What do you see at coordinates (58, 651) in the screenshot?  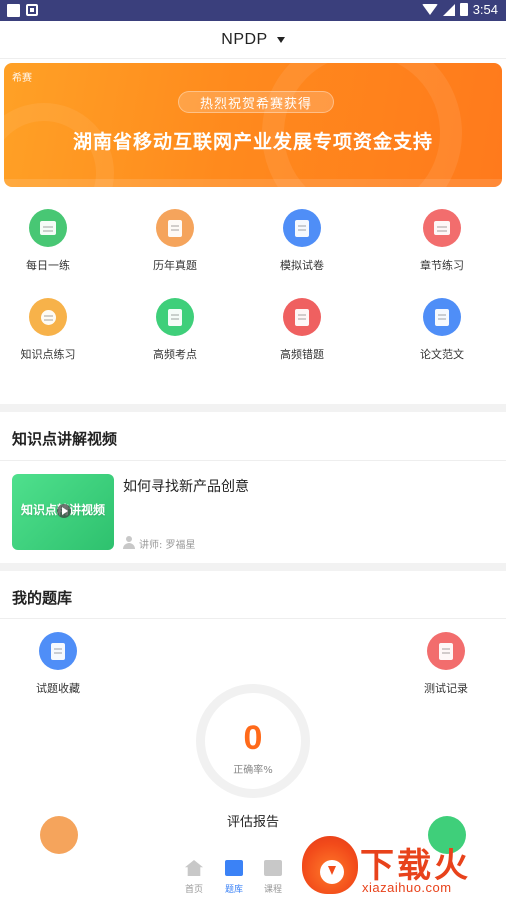 I see `clipboard-star-icon` at bounding box center [58, 651].